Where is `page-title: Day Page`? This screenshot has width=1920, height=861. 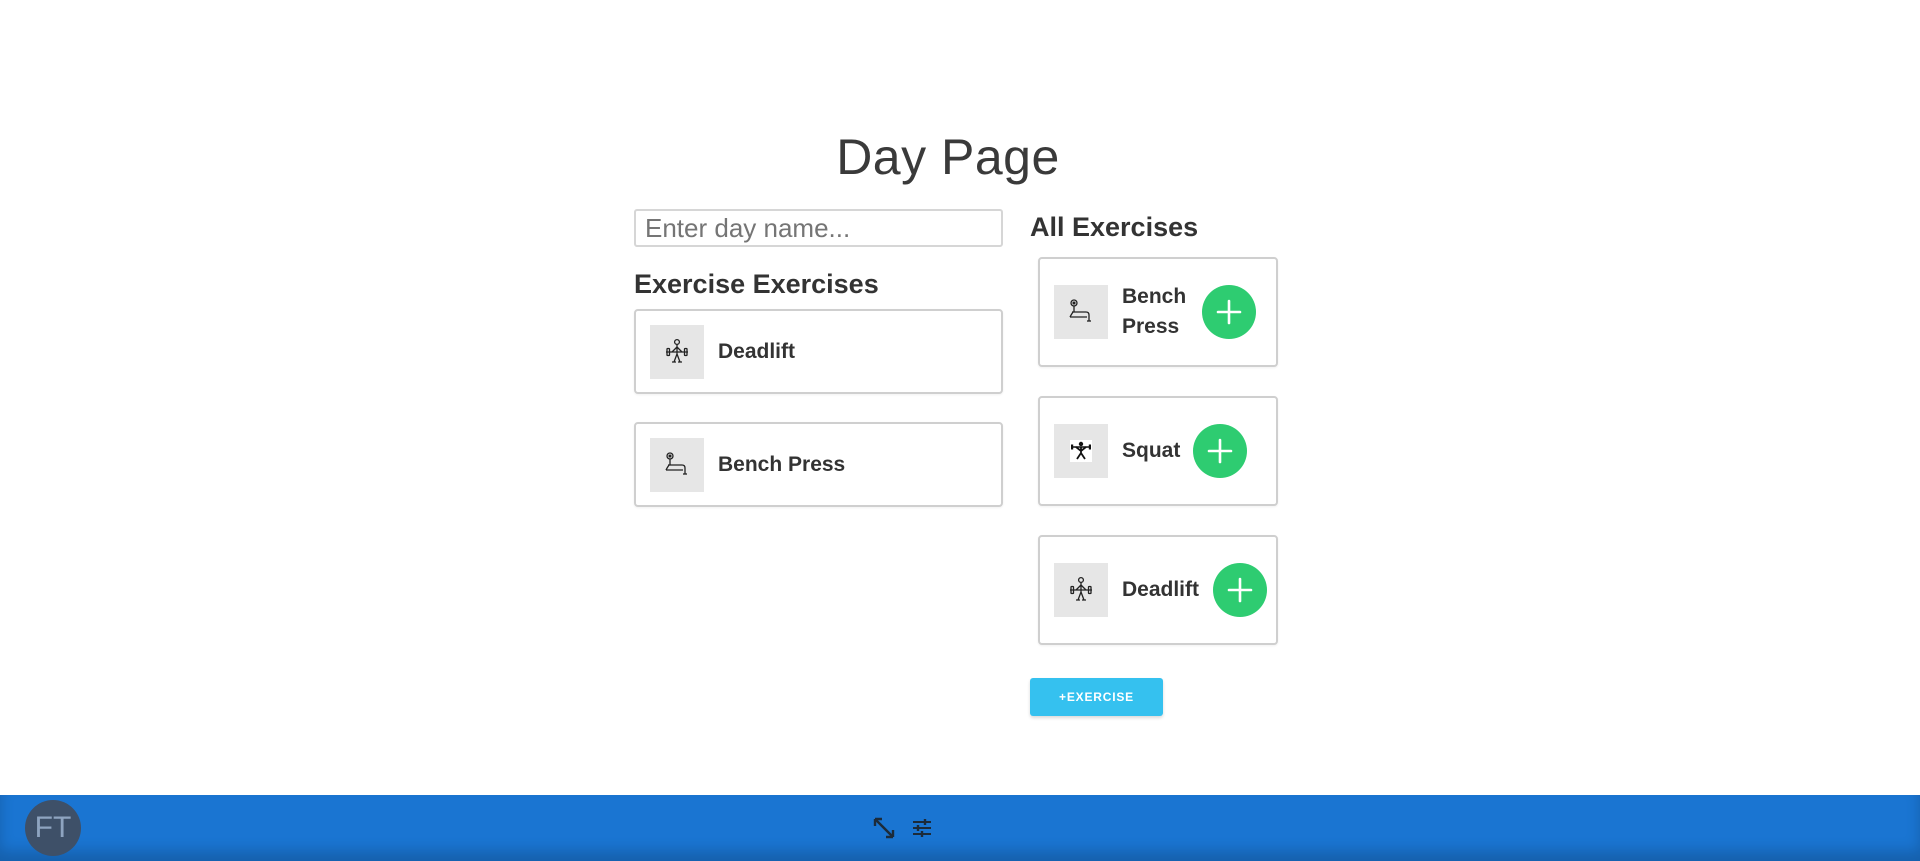
page-title: Day Page is located at coordinates (948, 157).